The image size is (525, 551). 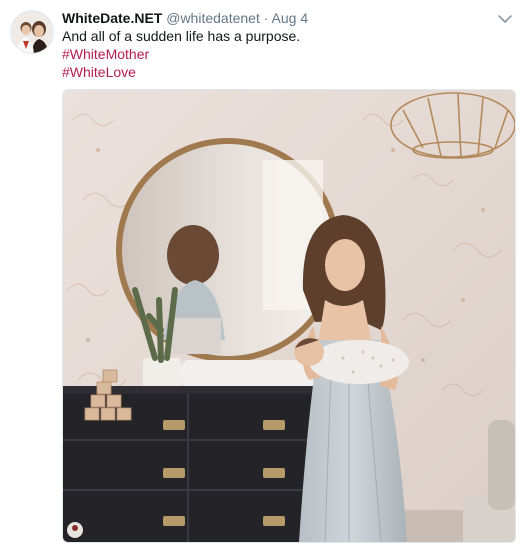 What do you see at coordinates (283, 72) in the screenshot?
I see `hashtag-link: #WhiteLove` at bounding box center [283, 72].